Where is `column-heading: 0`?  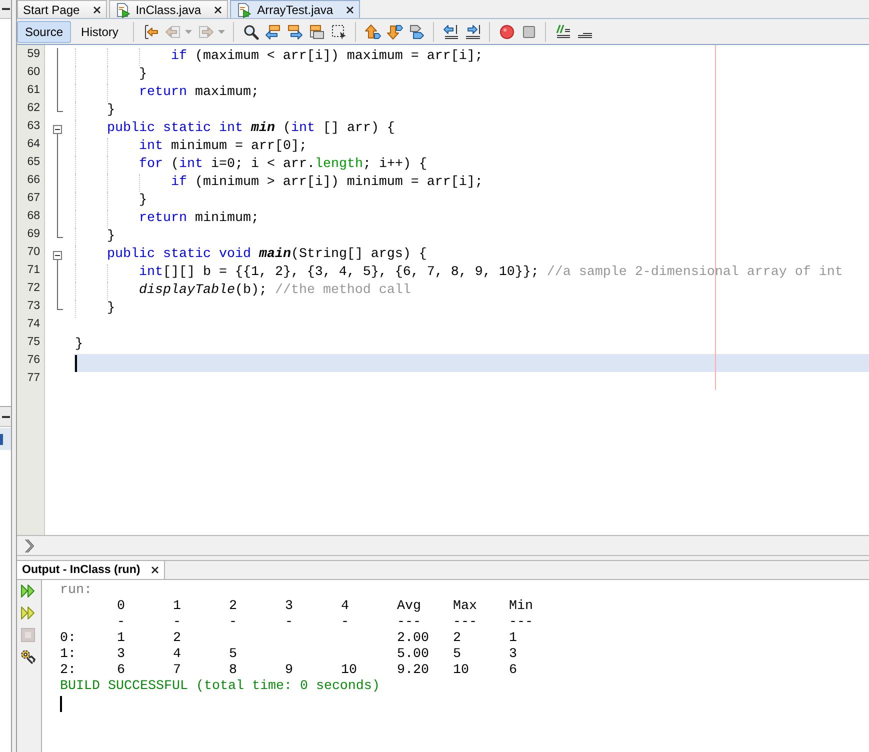 column-heading: 0 is located at coordinates (121, 607).